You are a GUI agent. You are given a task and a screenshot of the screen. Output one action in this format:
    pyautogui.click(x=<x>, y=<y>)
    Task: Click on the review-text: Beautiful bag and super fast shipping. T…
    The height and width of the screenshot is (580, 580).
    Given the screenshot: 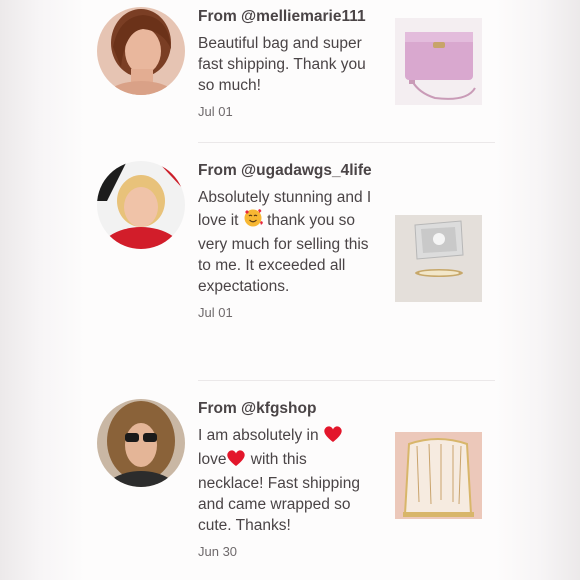 What is the action you would take?
    pyautogui.click(x=282, y=64)
    